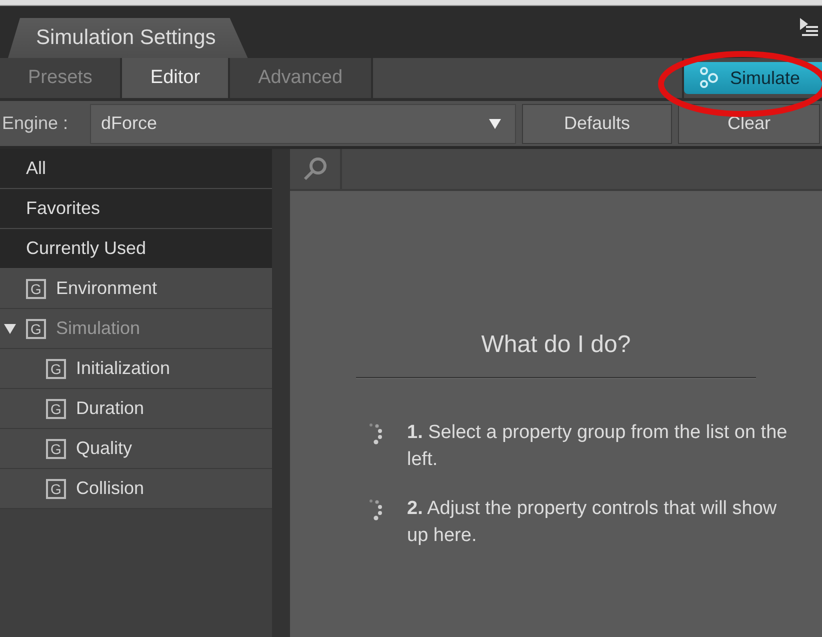 The width and height of the screenshot is (822, 637). What do you see at coordinates (176, 78) in the screenshot?
I see `tab: Editor` at bounding box center [176, 78].